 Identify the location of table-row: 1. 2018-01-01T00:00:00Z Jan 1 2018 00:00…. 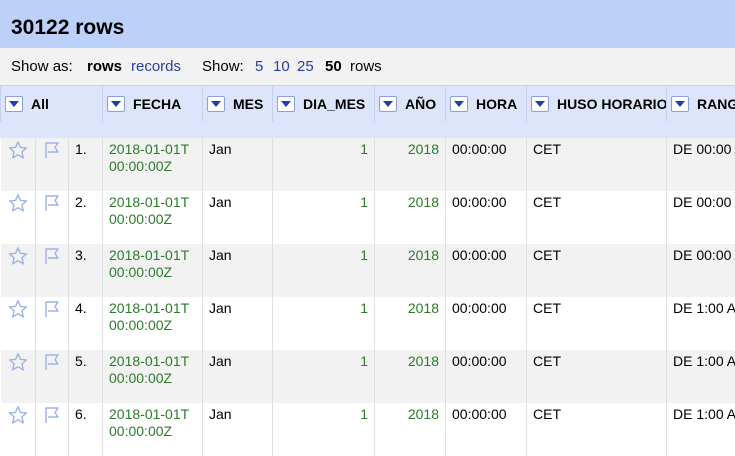
(368, 160).